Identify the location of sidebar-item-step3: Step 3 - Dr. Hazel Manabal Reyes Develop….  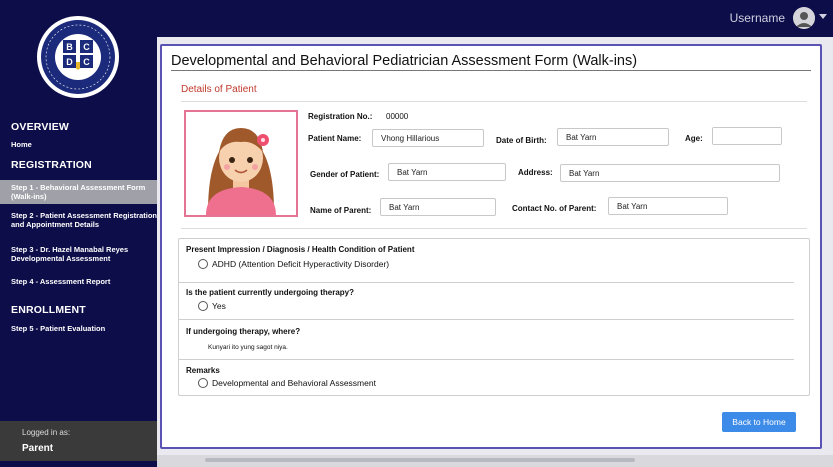
(78, 254).